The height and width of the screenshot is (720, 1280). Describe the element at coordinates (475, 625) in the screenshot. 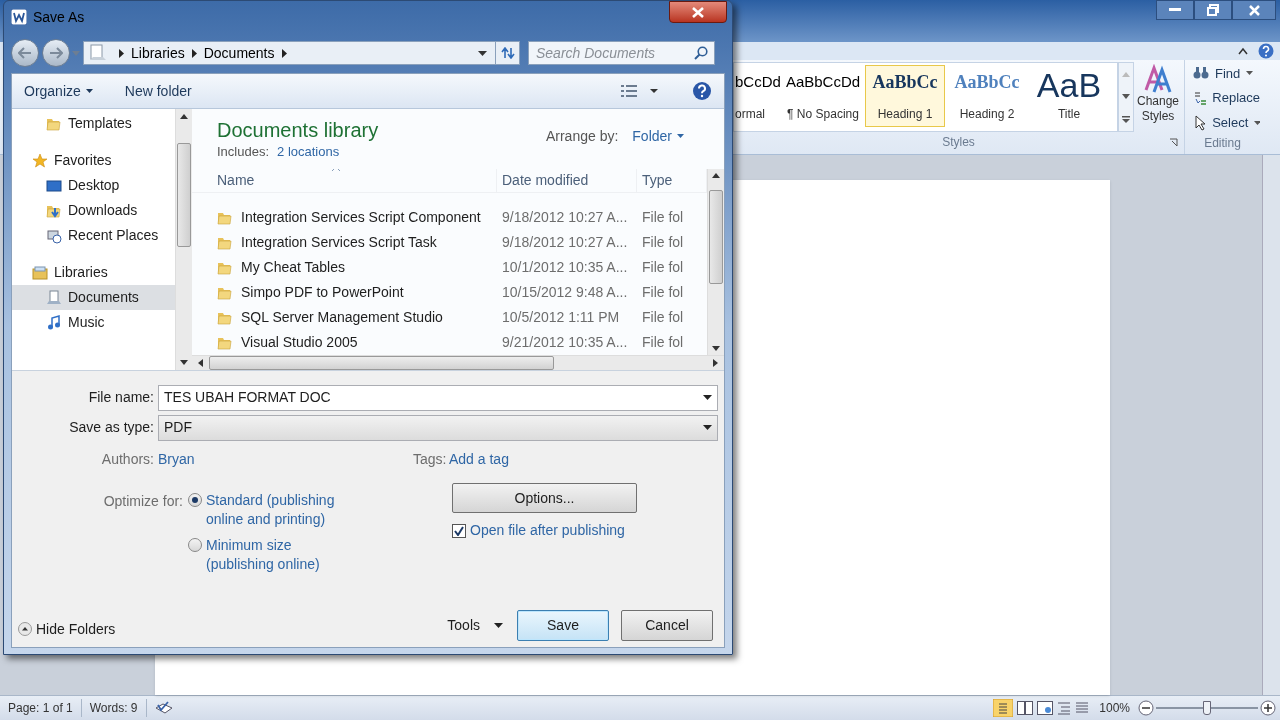

I see `tools-button: Tools` at that location.